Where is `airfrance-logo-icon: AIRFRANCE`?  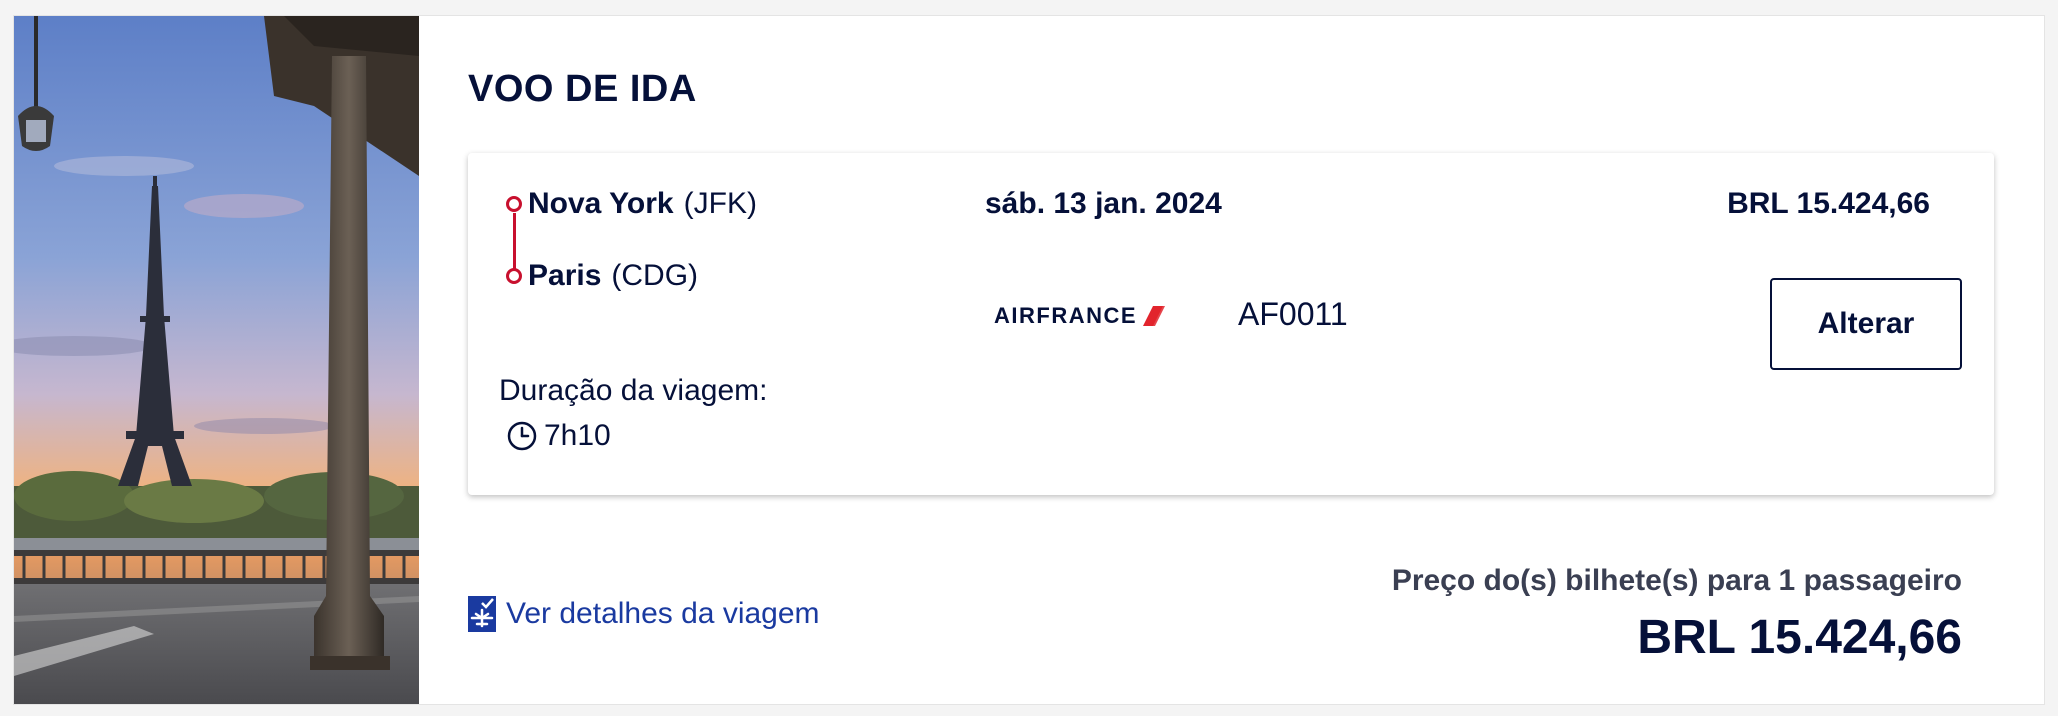 airfrance-logo-icon: AIRFRANCE is located at coordinates (1080, 316).